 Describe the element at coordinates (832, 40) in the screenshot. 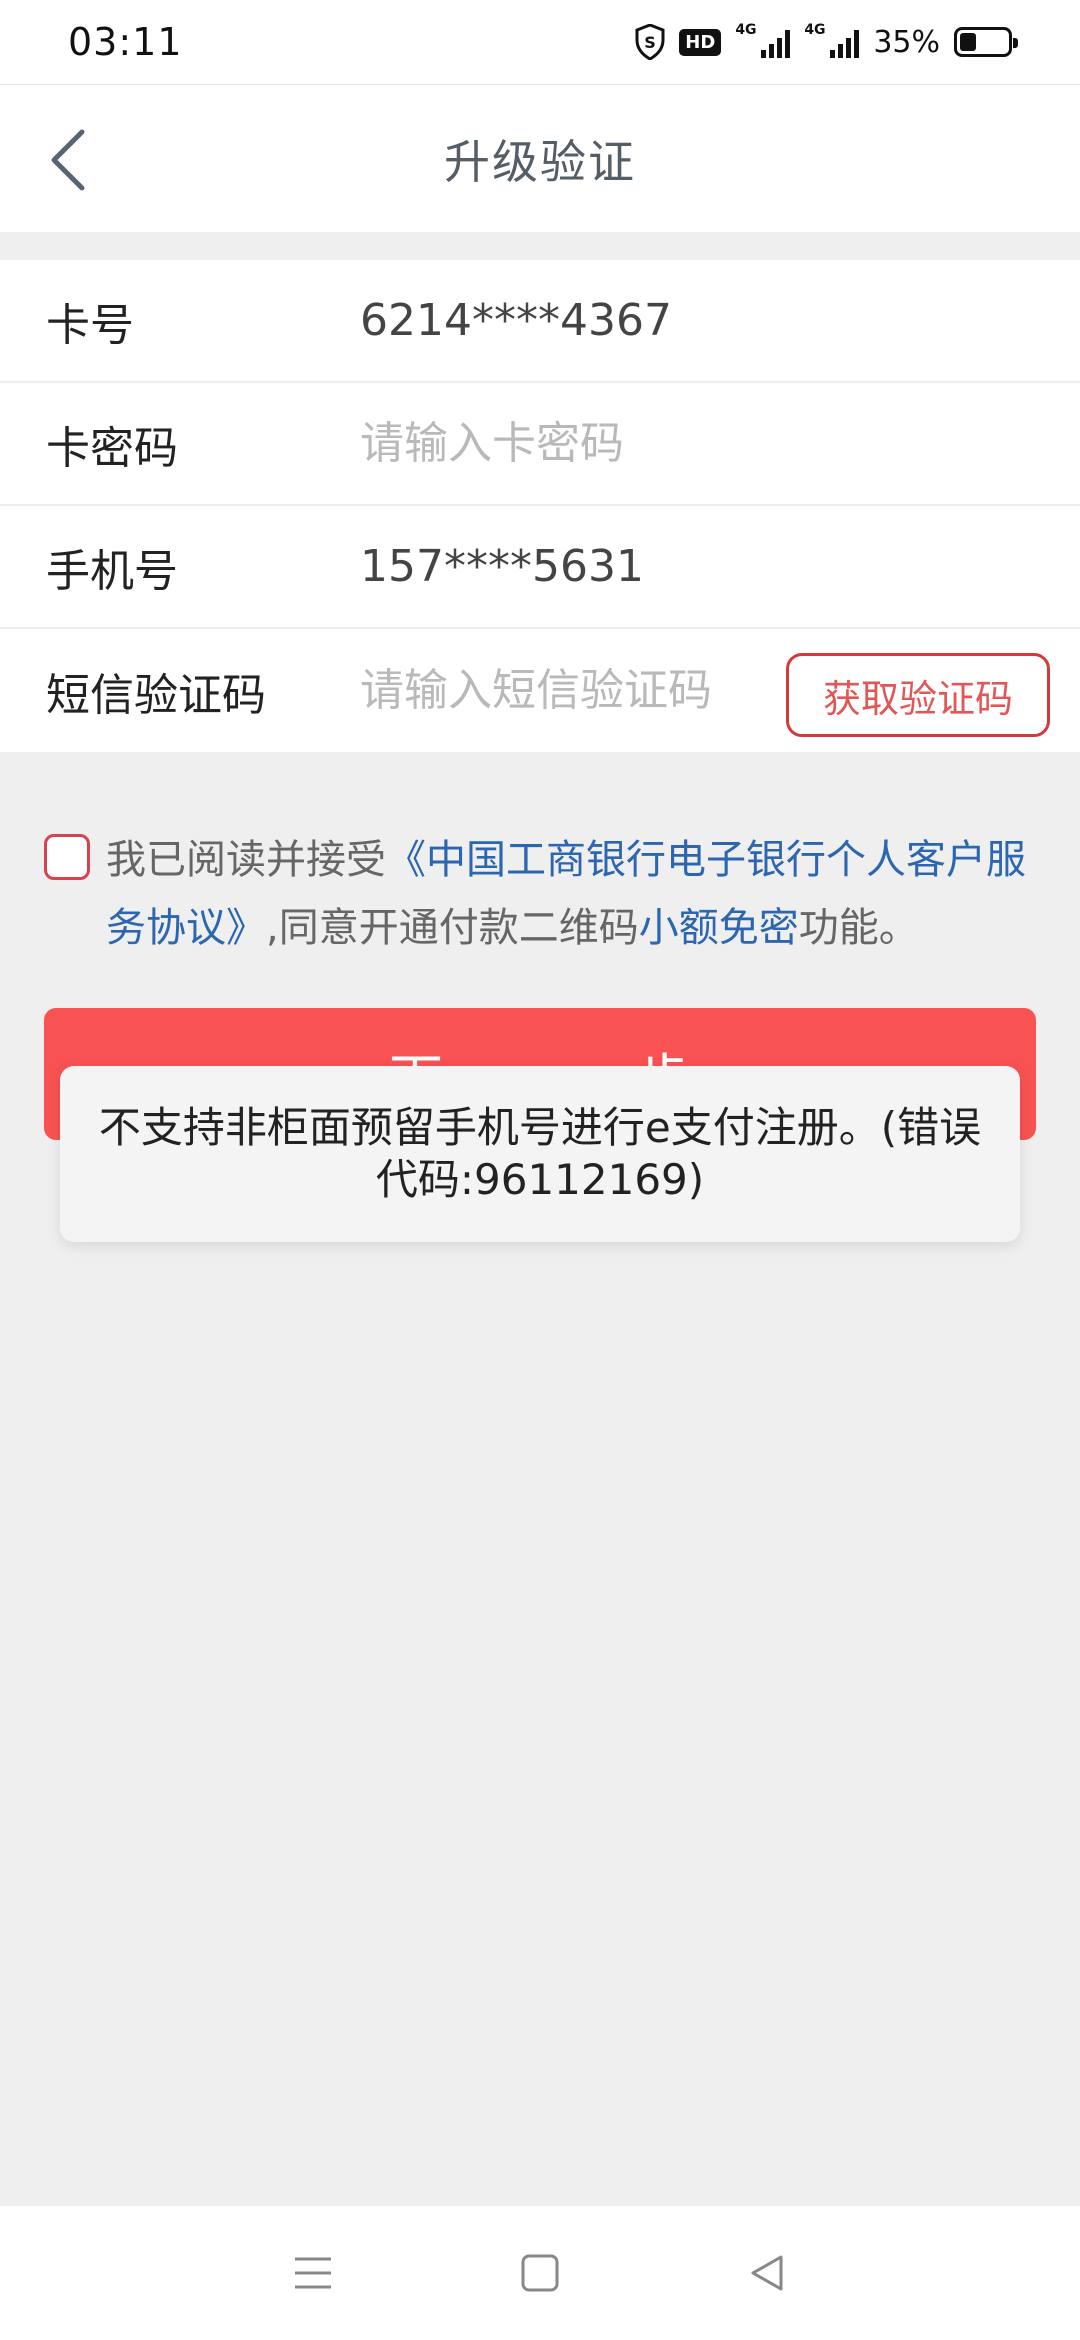

I see `signal-icon-2: 4G` at that location.